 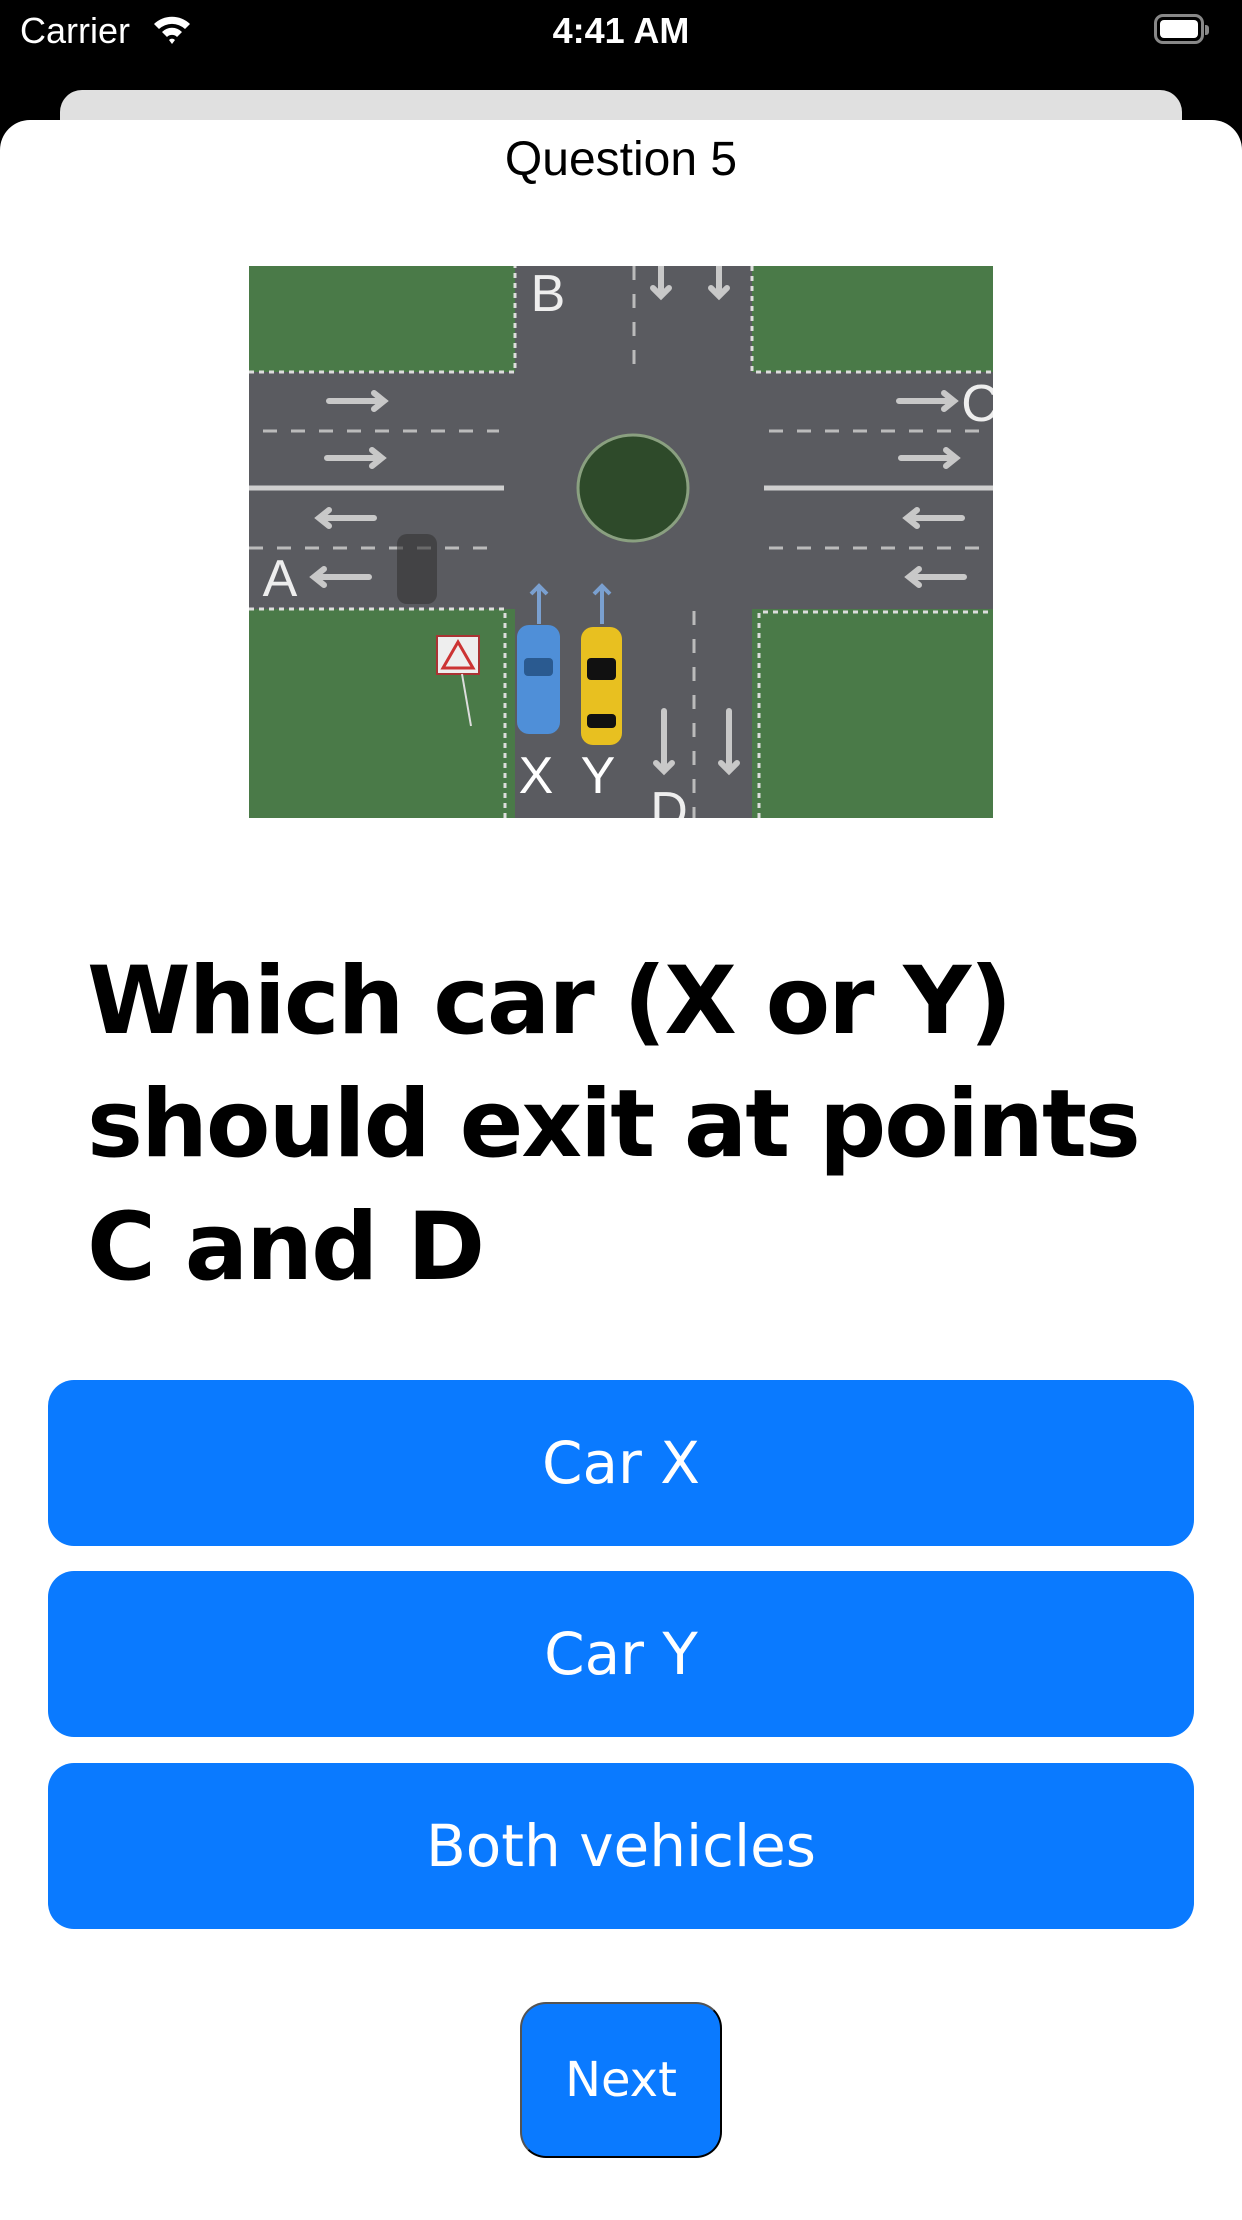 I want to click on image-label-x: X, so click(x=536, y=776).